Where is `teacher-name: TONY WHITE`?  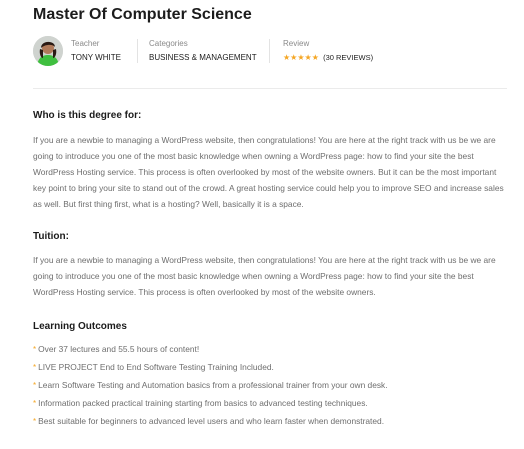
teacher-name: TONY WHITE is located at coordinates (96, 58).